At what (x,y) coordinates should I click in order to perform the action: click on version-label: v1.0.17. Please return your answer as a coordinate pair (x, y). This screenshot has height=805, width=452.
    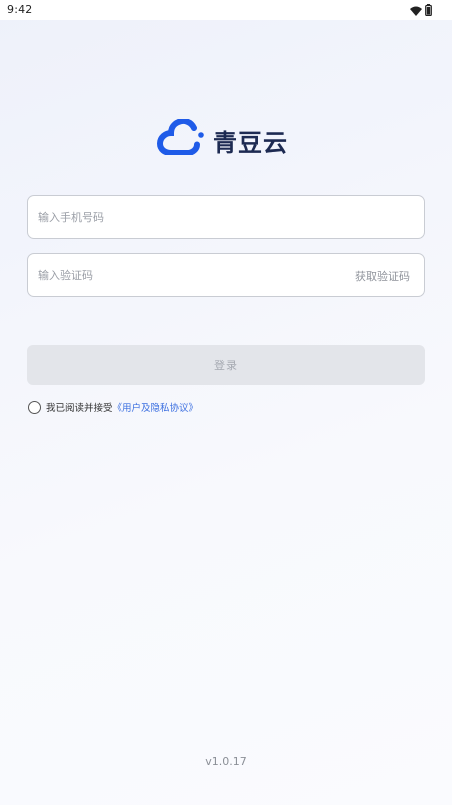
    Looking at the image, I should click on (226, 761).